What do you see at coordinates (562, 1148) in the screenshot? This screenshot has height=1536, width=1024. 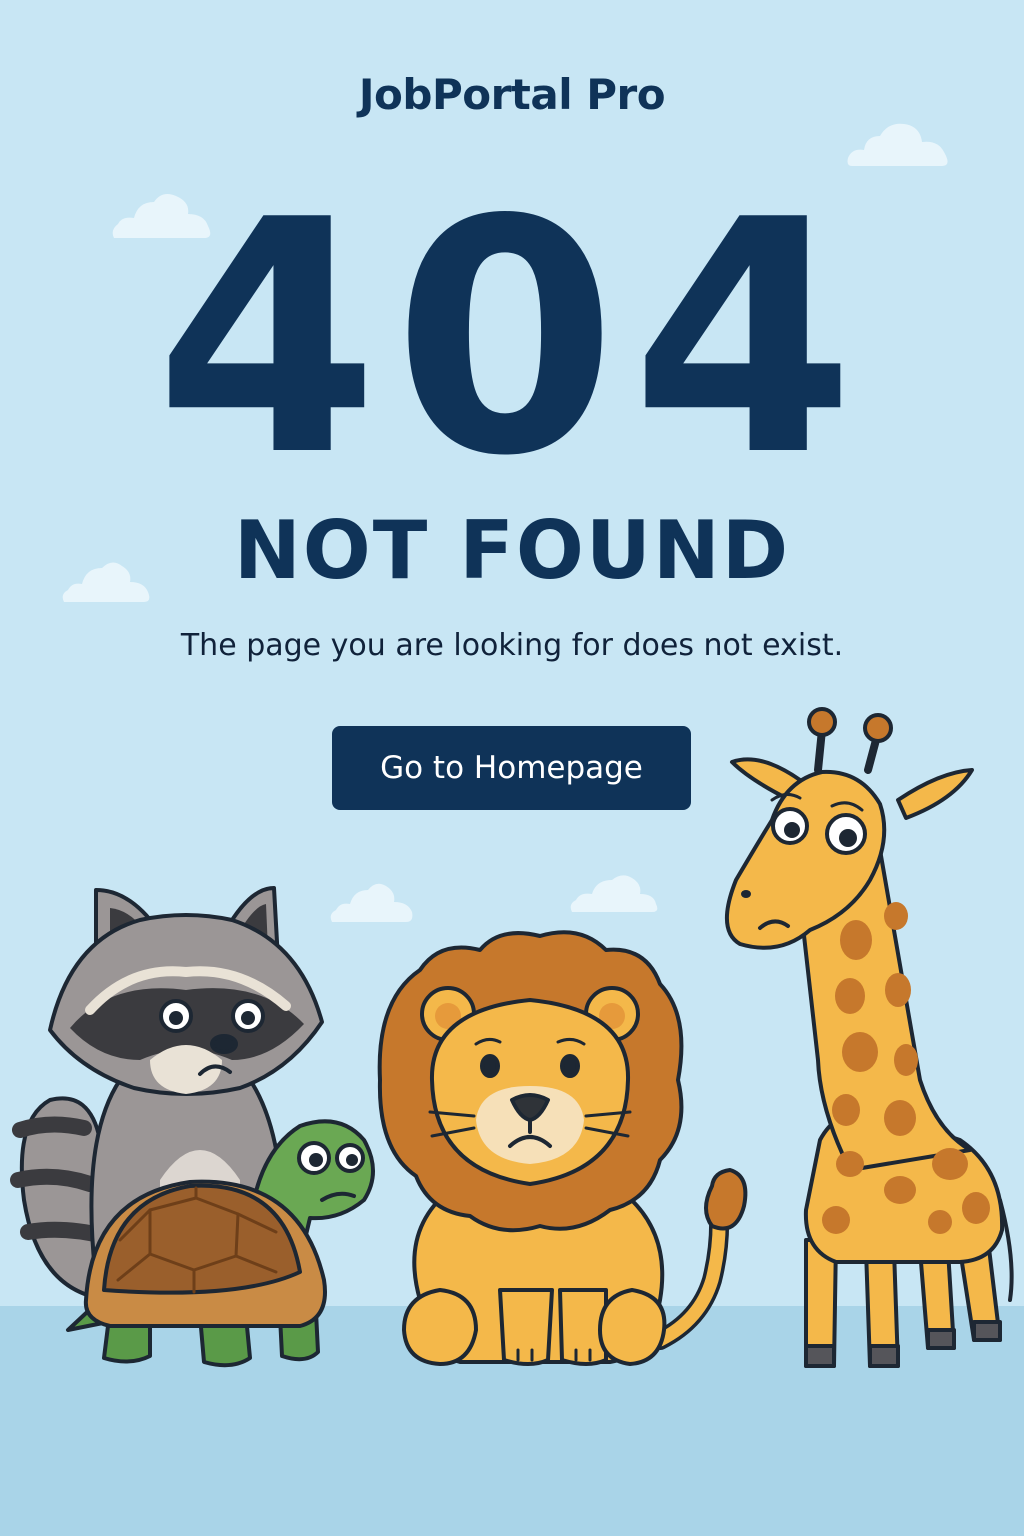 I see `lion-icon` at bounding box center [562, 1148].